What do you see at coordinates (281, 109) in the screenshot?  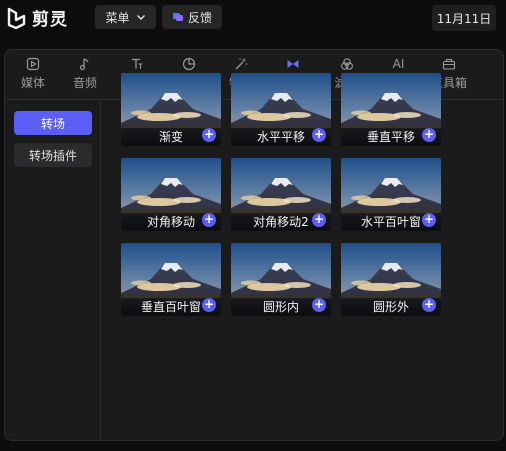 I see `transition-card: 水平平移 +` at bounding box center [281, 109].